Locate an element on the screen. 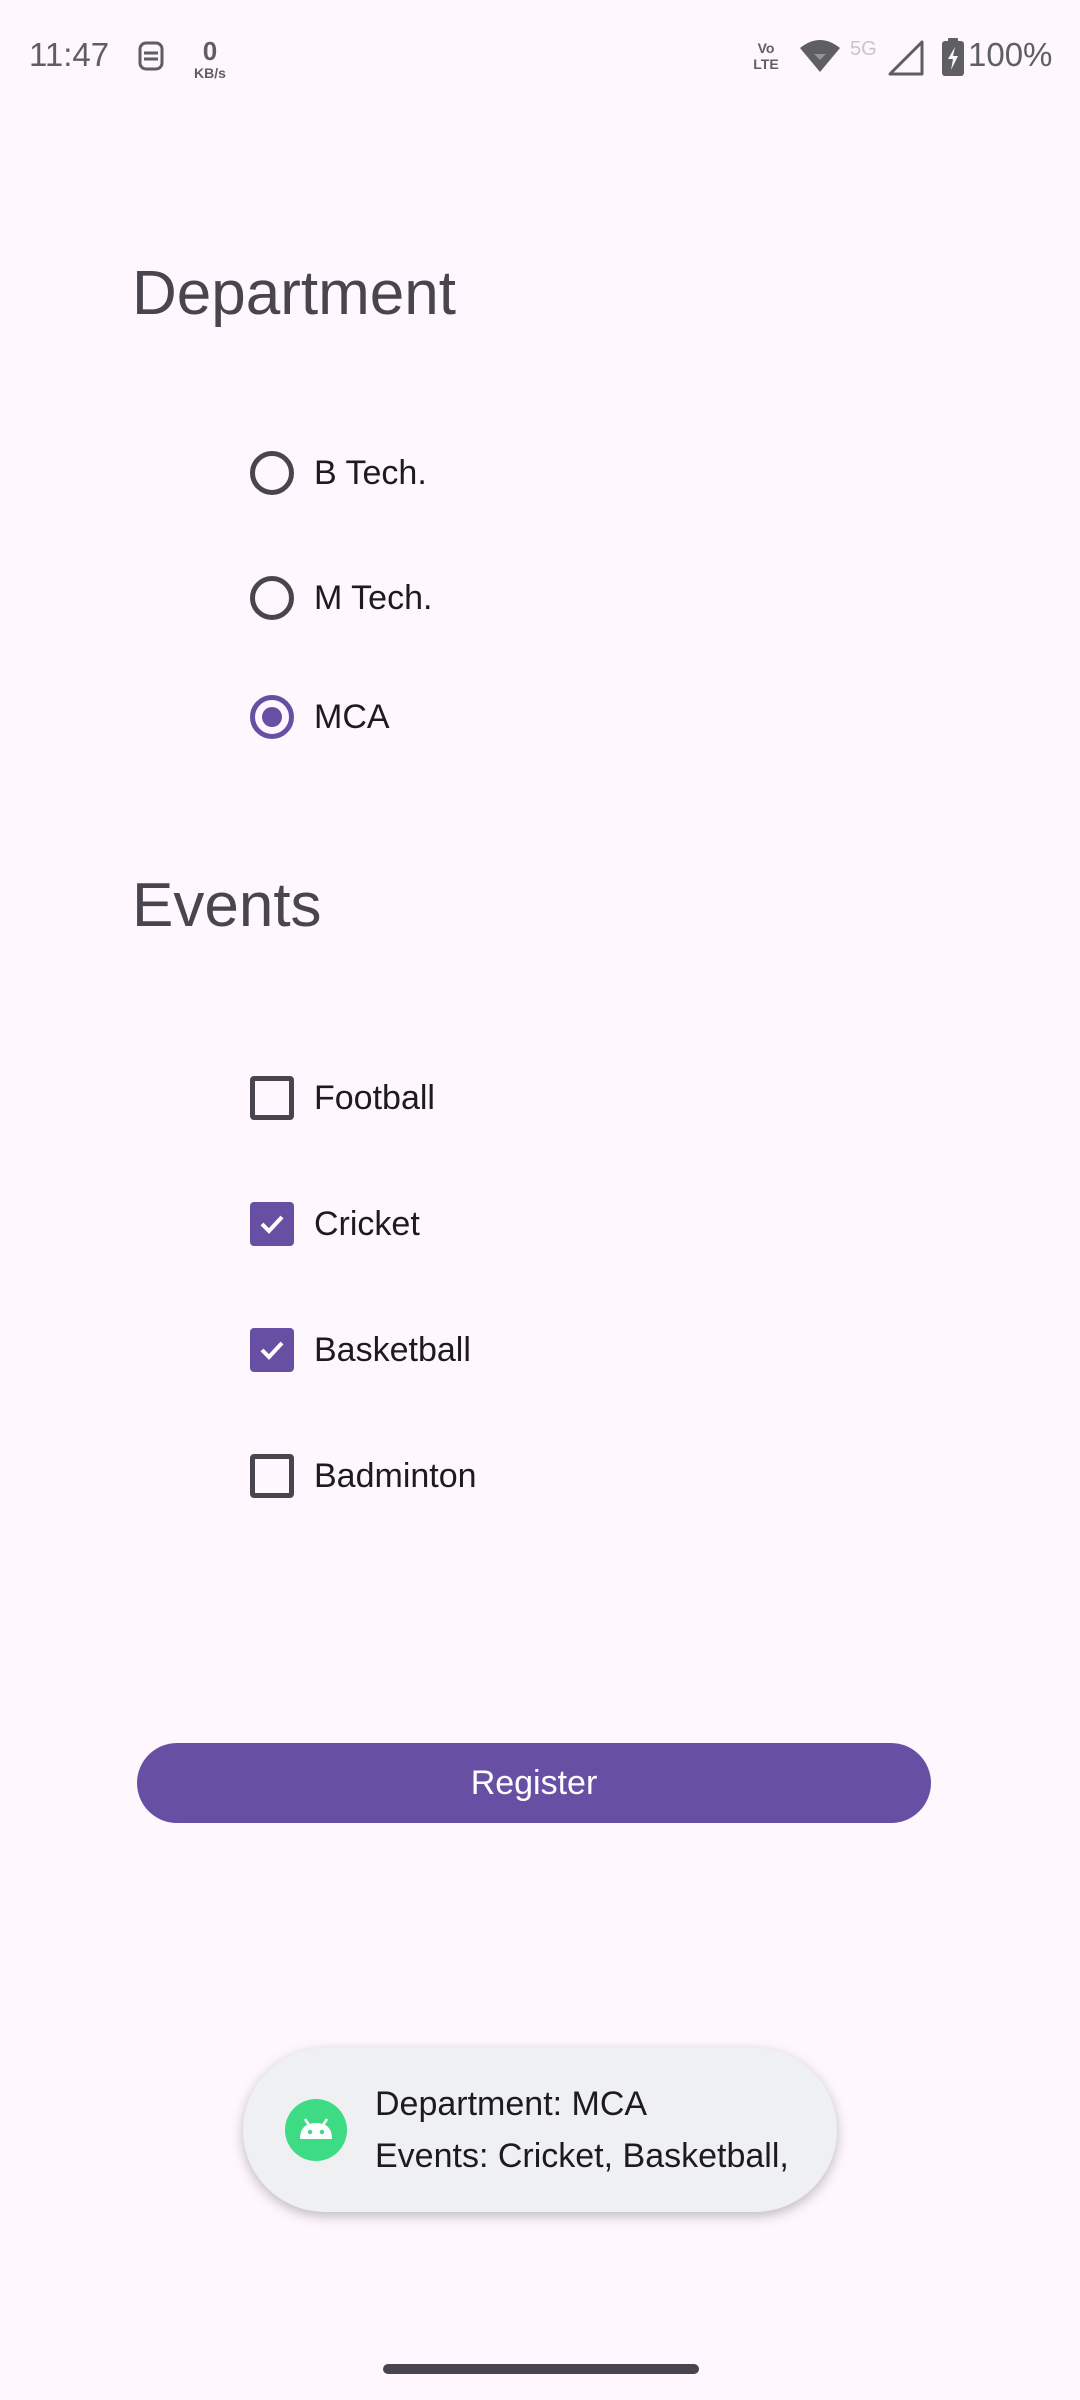 This screenshot has height=2400, width=1080. radio-option-mtech: M Tech. is located at coordinates (341, 598).